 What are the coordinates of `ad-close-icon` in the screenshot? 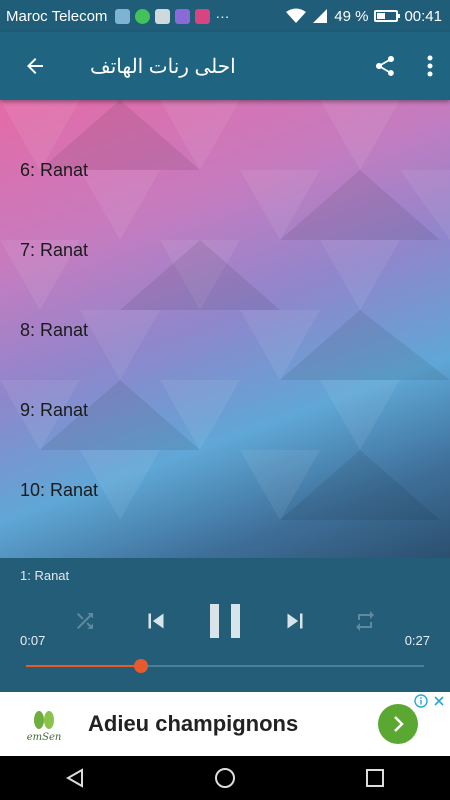 It's located at (439, 701).